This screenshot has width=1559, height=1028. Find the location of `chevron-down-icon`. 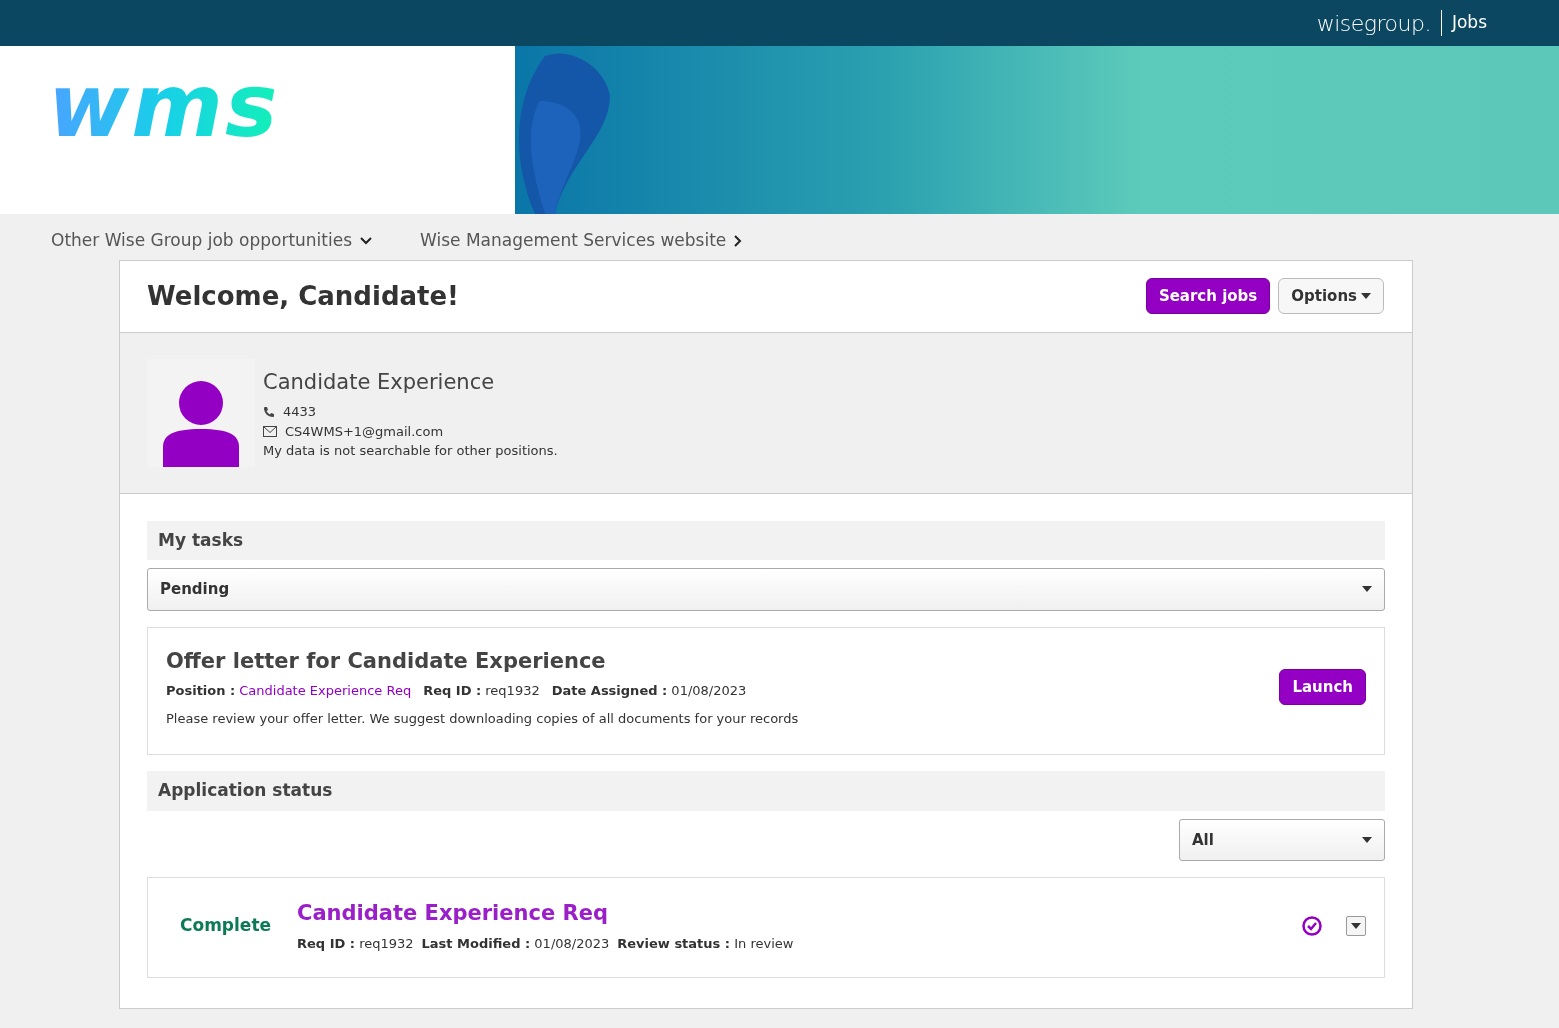

chevron-down-icon is located at coordinates (366, 240).